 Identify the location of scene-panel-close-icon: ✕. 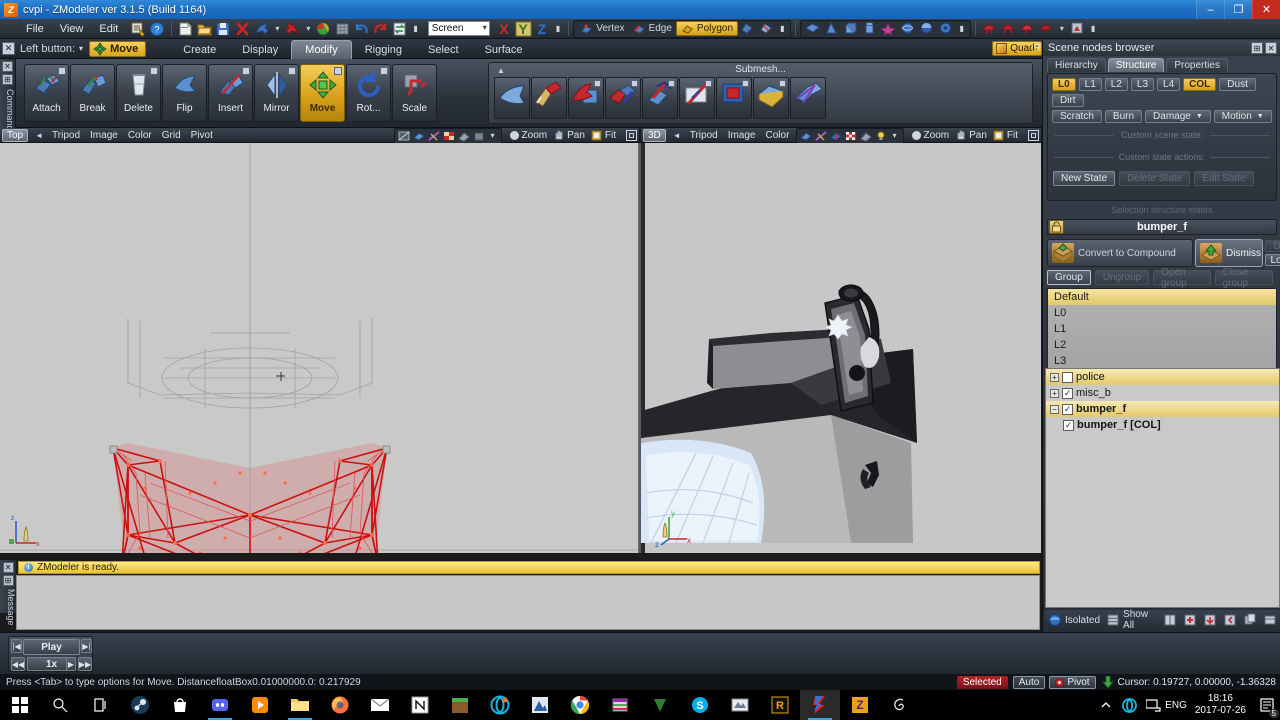
(1271, 48).